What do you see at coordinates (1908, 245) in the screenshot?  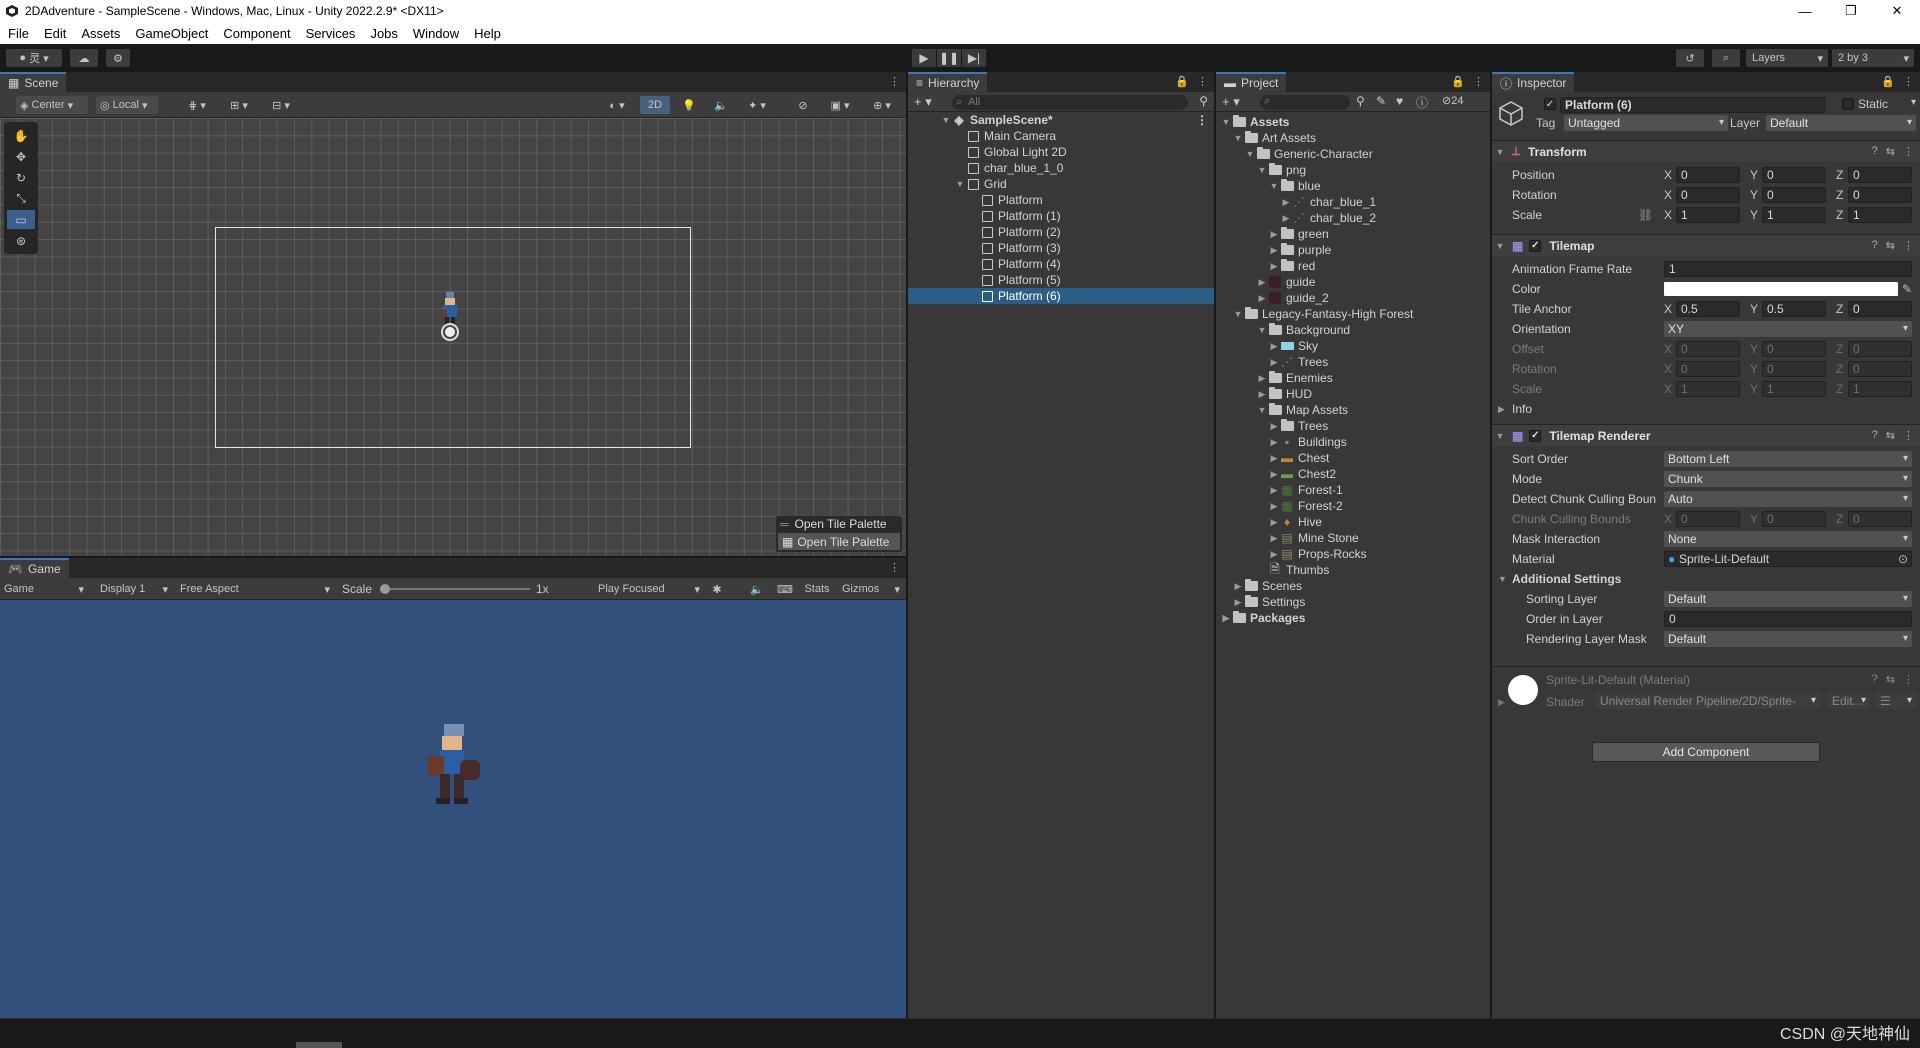 I see `component-menu-icon: ⋮` at bounding box center [1908, 245].